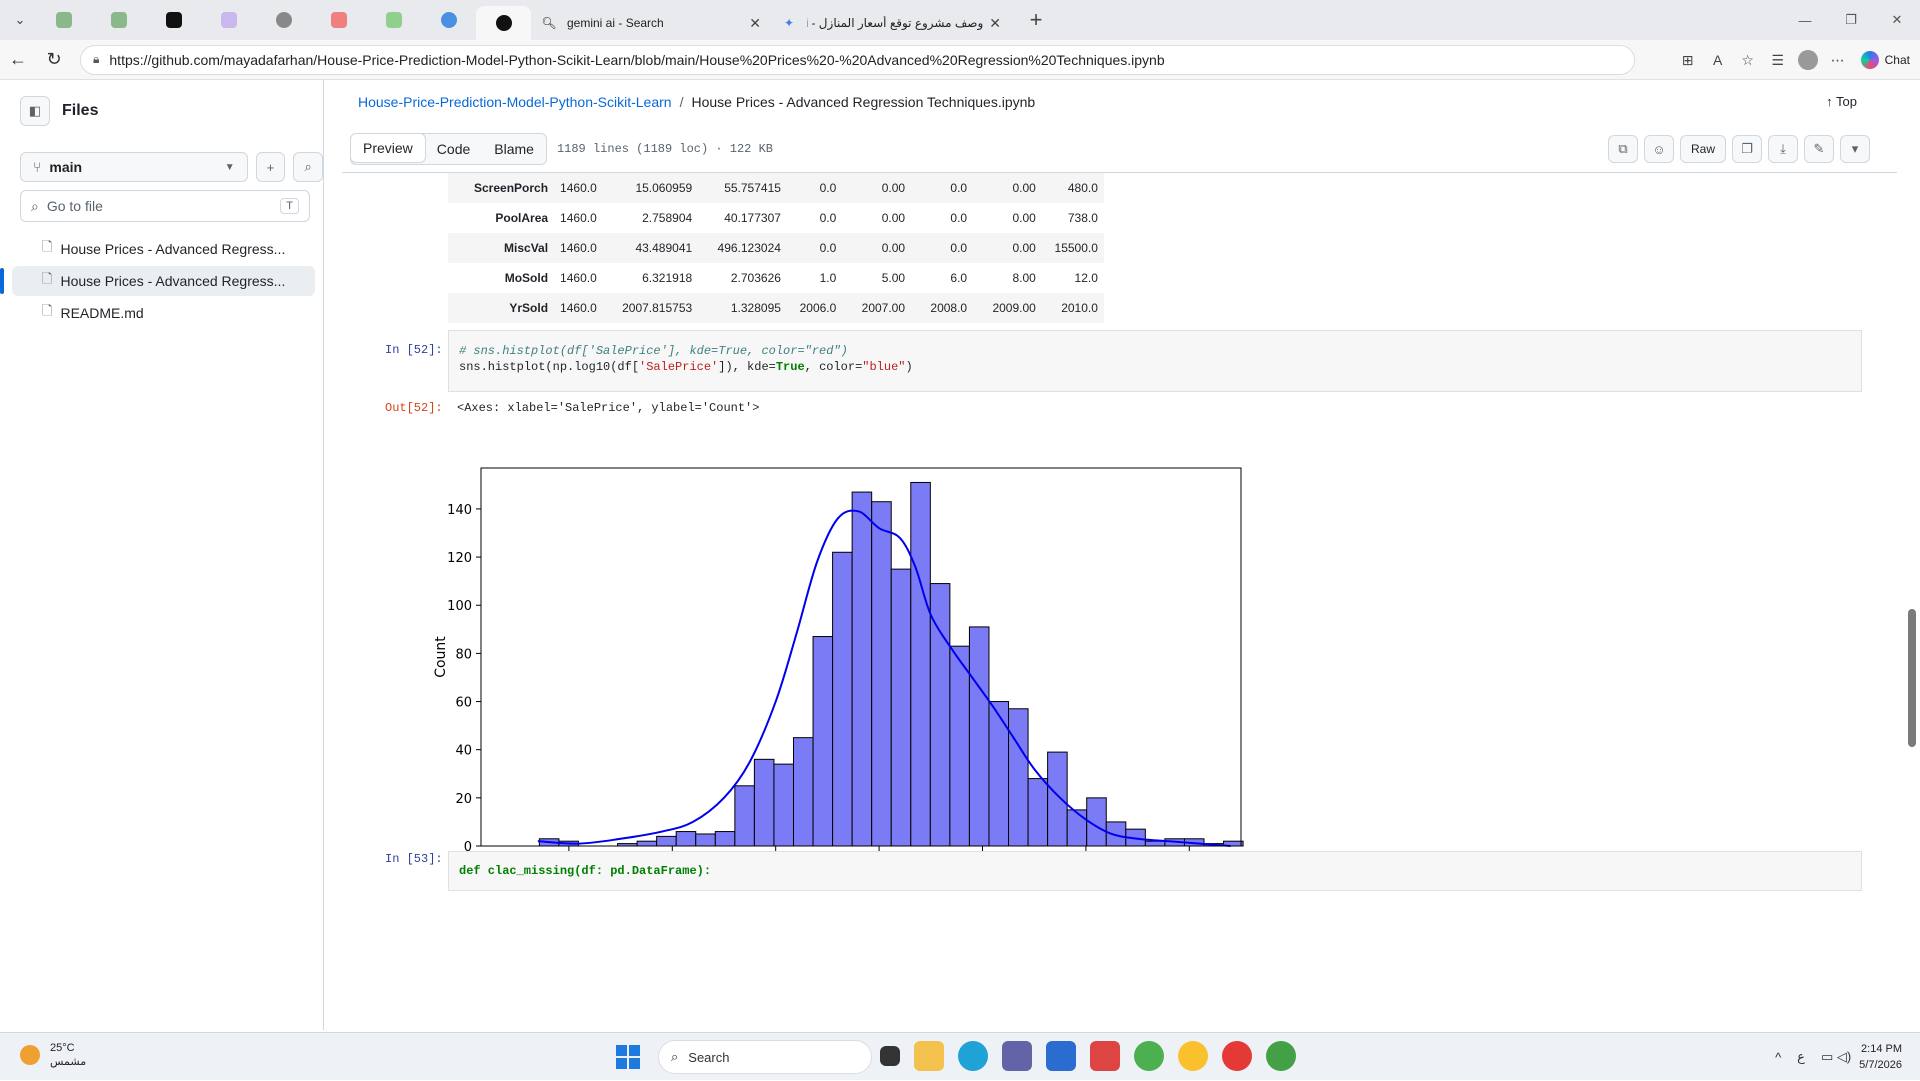 This screenshot has height=1081, width=1920. Describe the element at coordinates (388, 148) in the screenshot. I see `tab-preview: Preview` at that location.